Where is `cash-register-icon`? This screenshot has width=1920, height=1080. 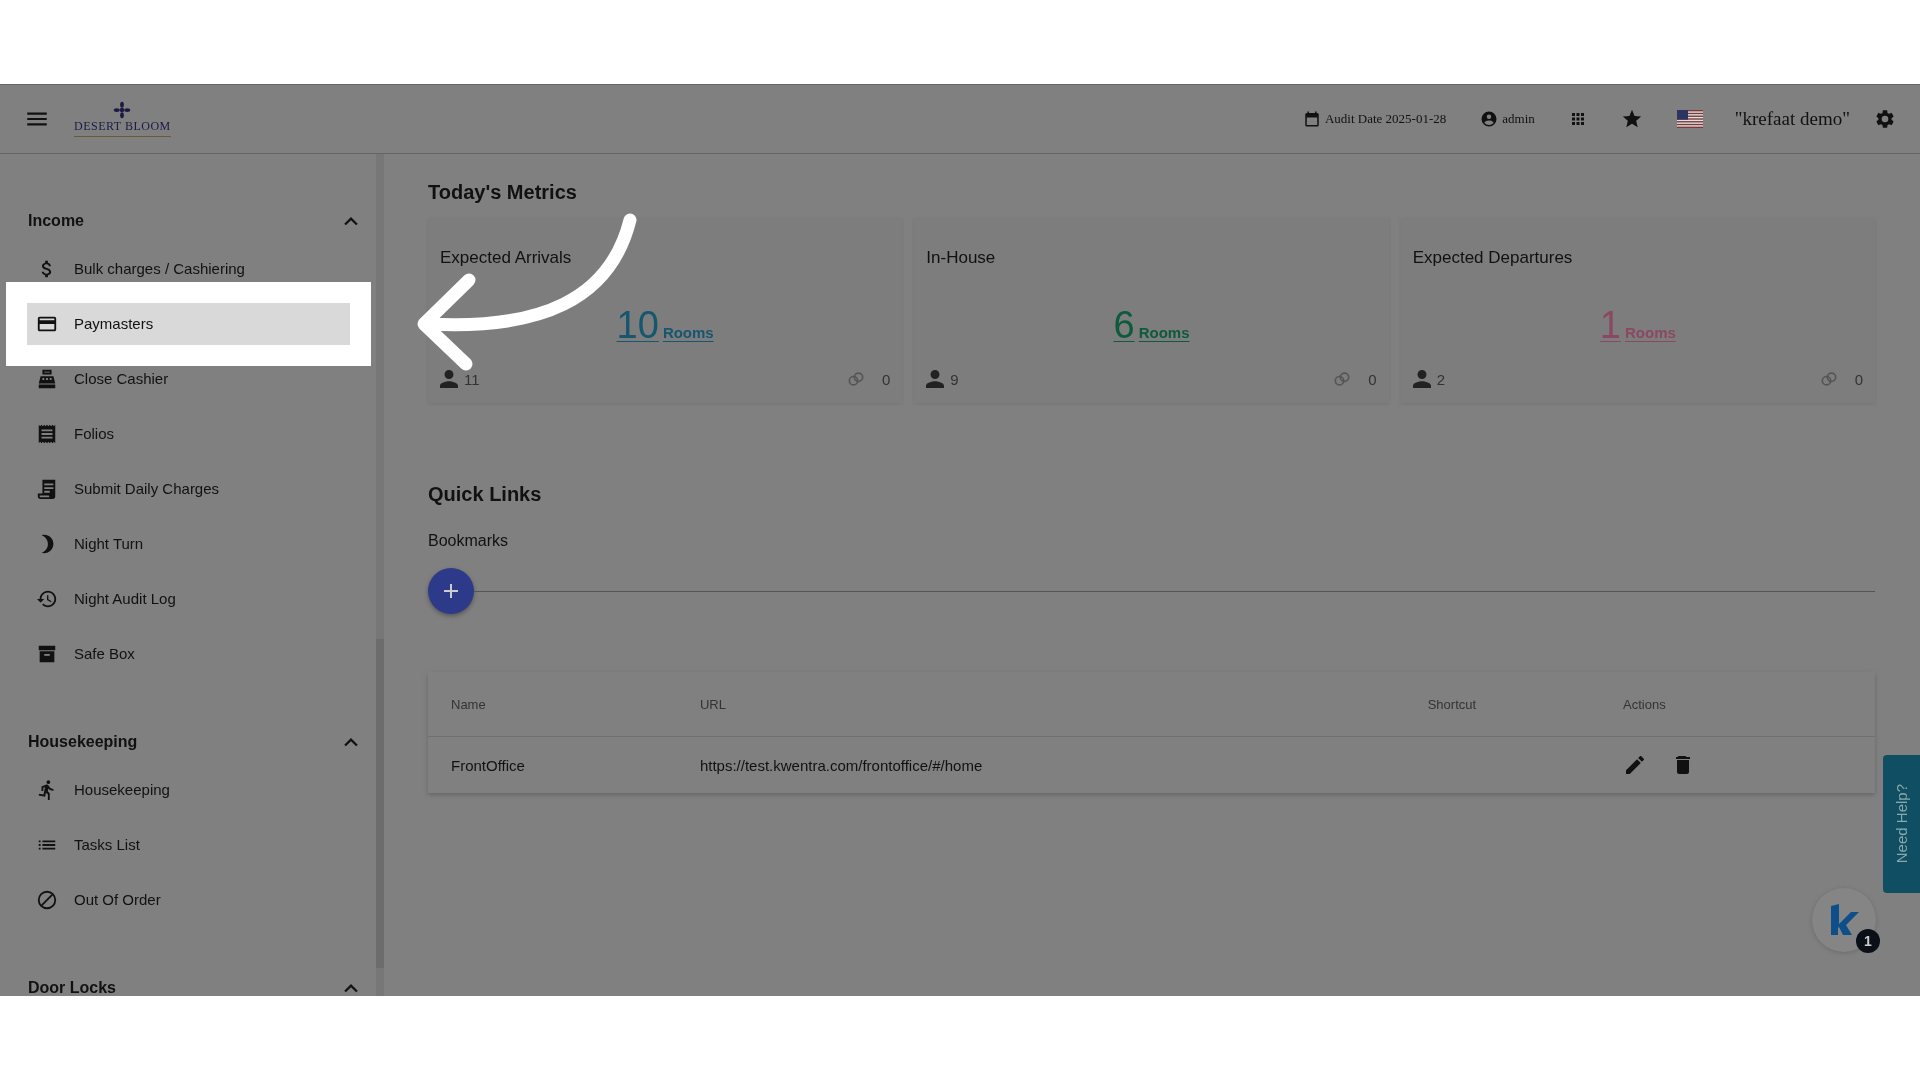
cash-register-icon is located at coordinates (47, 378).